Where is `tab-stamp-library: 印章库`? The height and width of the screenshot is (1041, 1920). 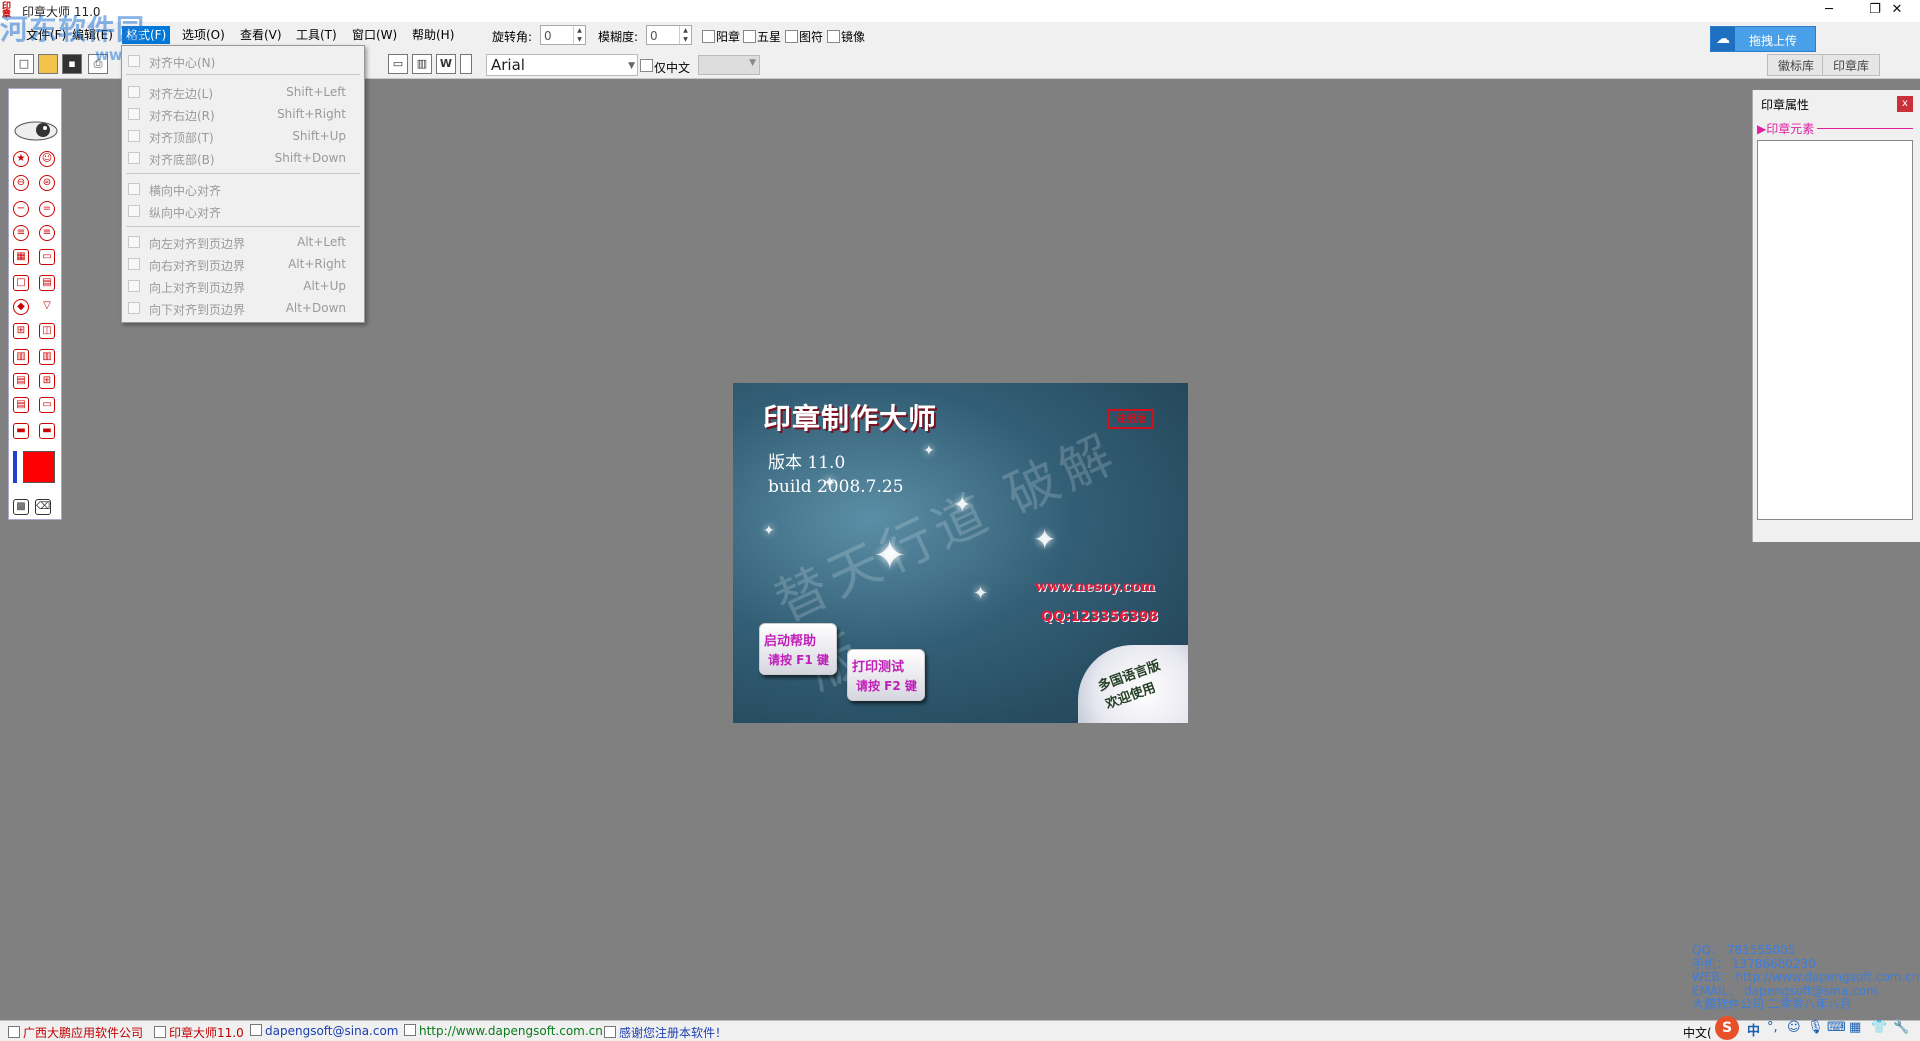 tab-stamp-library: 印章库 is located at coordinates (1851, 65).